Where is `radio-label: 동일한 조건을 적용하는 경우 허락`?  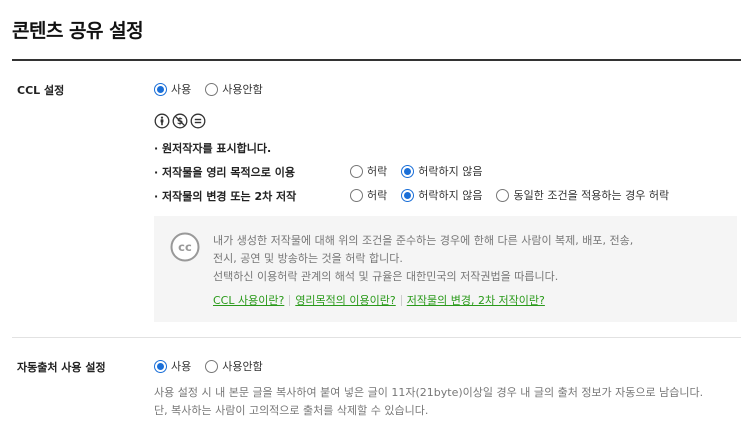 radio-label: 동일한 조건을 적용하는 경우 허락 is located at coordinates (591, 195).